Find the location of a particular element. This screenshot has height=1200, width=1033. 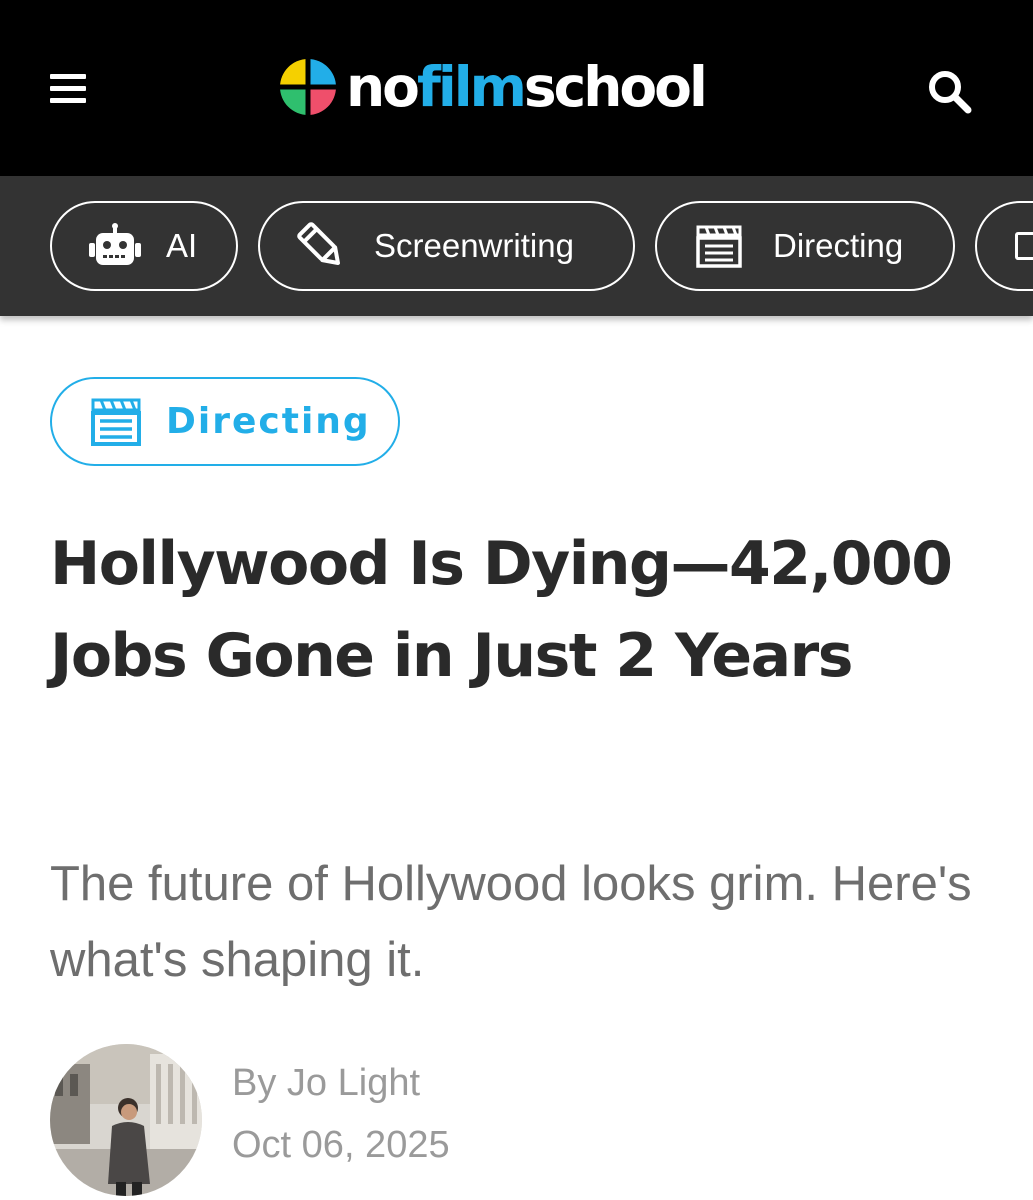

category-pill-next is located at coordinates (1004, 246).